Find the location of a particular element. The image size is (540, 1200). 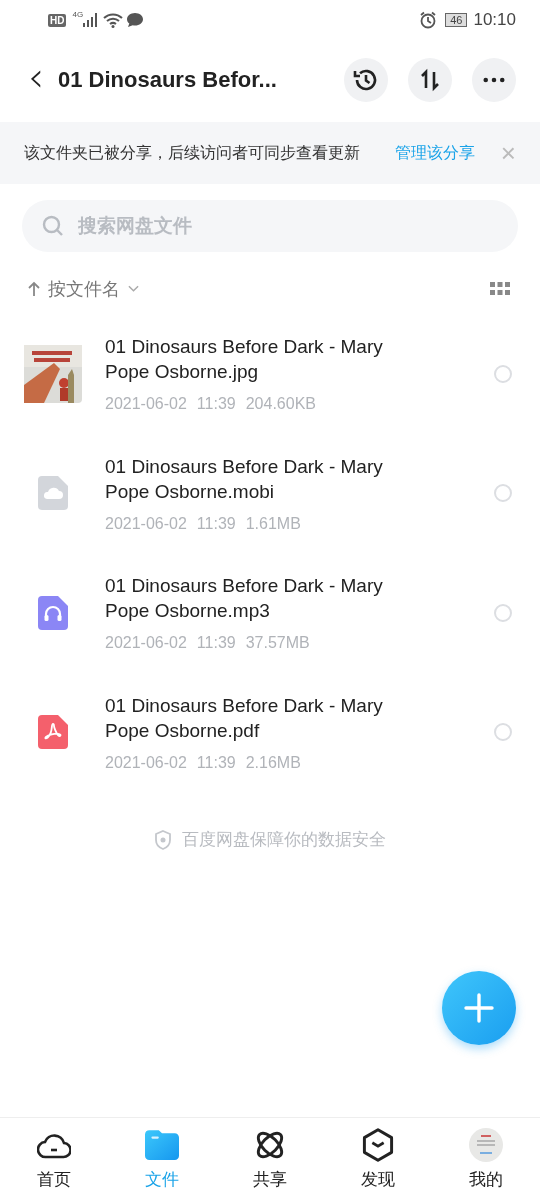

file-size: 1.61MB is located at coordinates (273, 523).